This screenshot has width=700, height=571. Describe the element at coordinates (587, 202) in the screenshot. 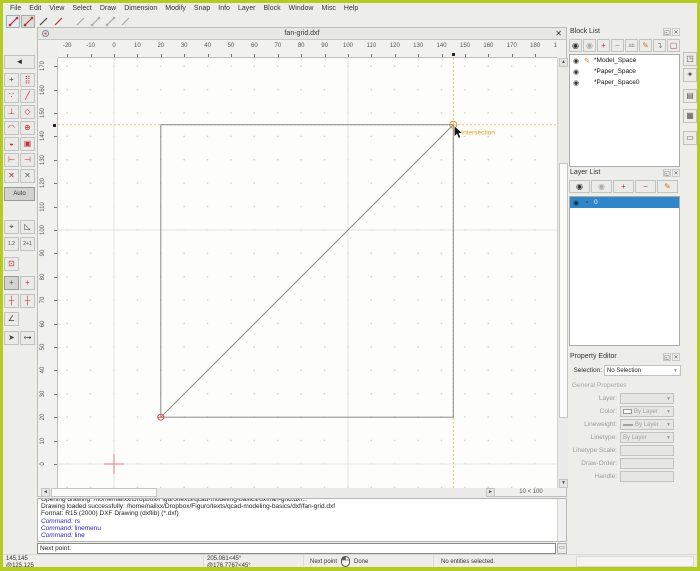

I see `lock-icon: ▫` at that location.